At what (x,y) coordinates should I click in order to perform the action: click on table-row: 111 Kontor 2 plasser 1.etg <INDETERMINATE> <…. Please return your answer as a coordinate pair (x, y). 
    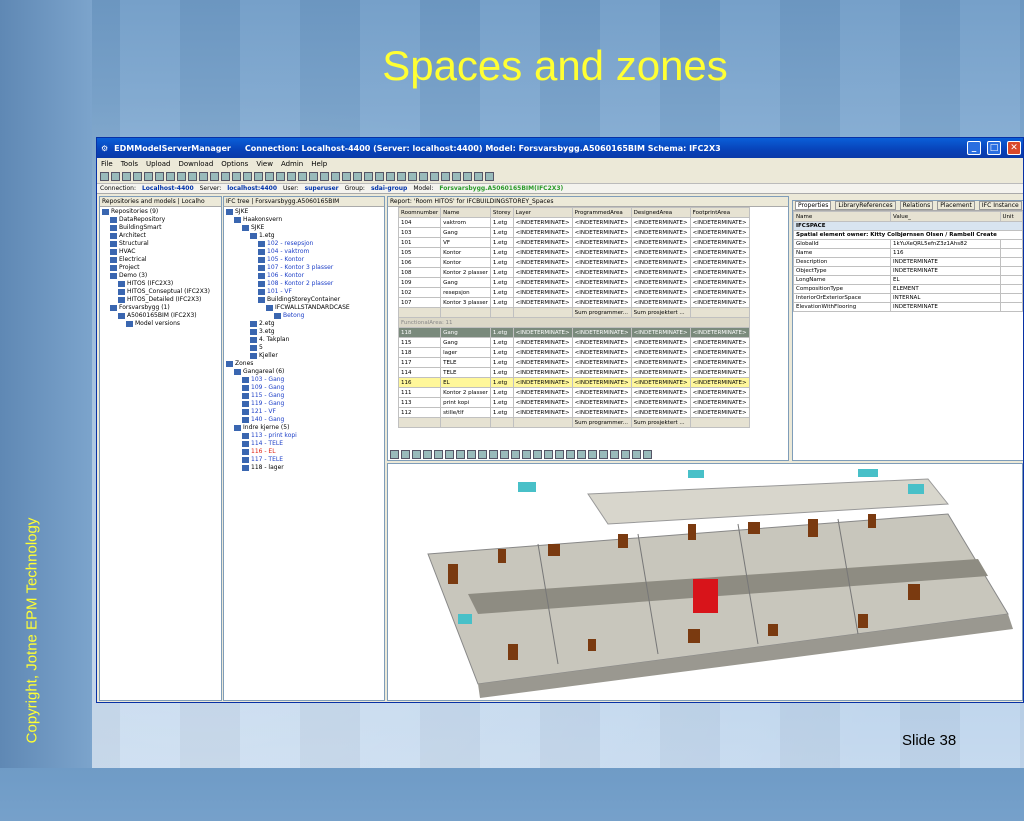
    Looking at the image, I should click on (573, 392).